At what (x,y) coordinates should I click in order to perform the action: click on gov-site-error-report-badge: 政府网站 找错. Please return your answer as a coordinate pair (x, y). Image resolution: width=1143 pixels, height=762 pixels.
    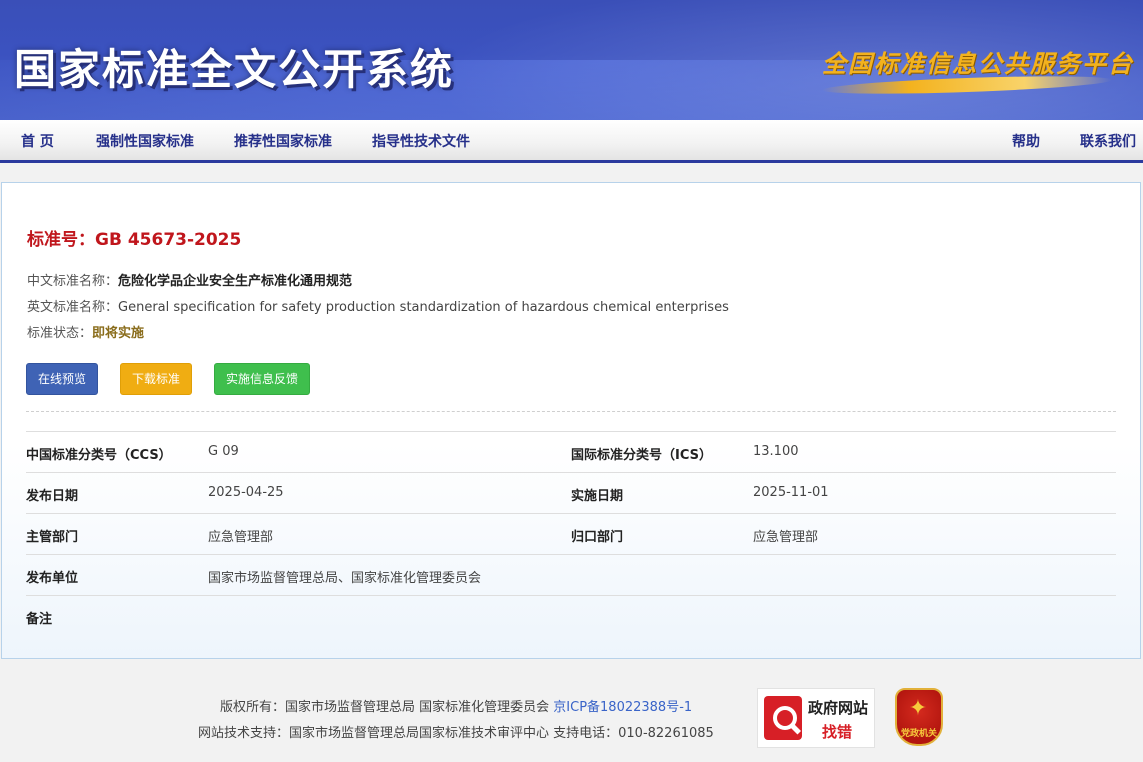
    Looking at the image, I should click on (816, 718).